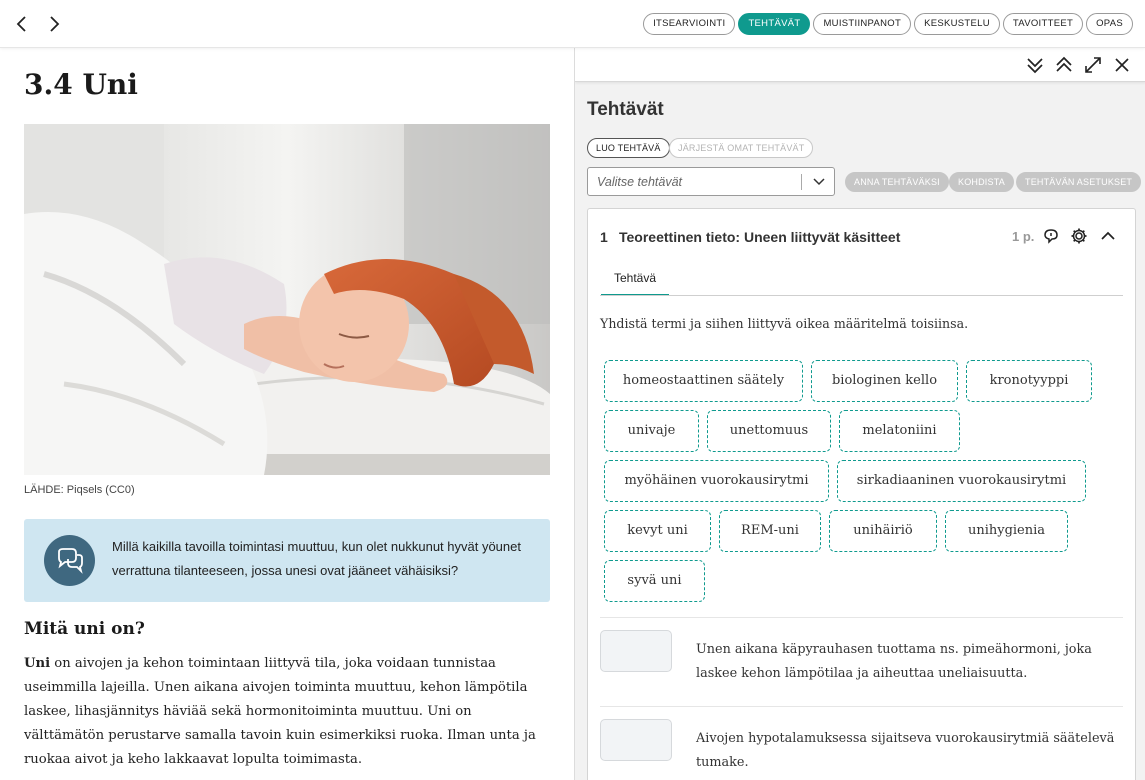 The height and width of the screenshot is (780, 1145). Describe the element at coordinates (769, 431) in the screenshot. I see `term-chip: unettomuus` at that location.